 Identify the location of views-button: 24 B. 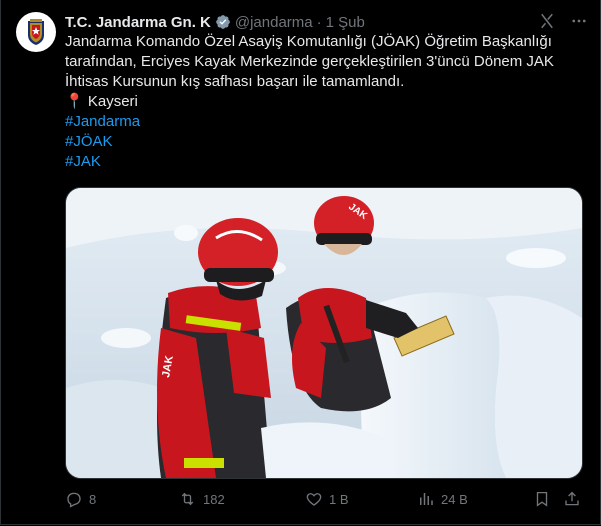
(442, 499).